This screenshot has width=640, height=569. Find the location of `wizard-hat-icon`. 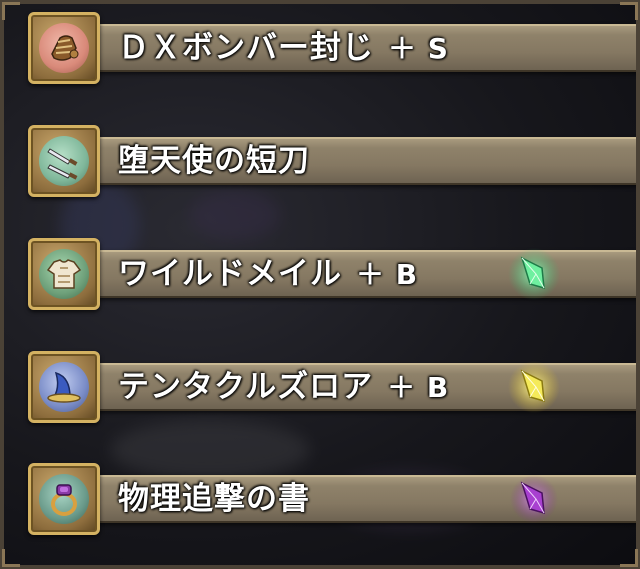

wizard-hat-icon is located at coordinates (64, 387).